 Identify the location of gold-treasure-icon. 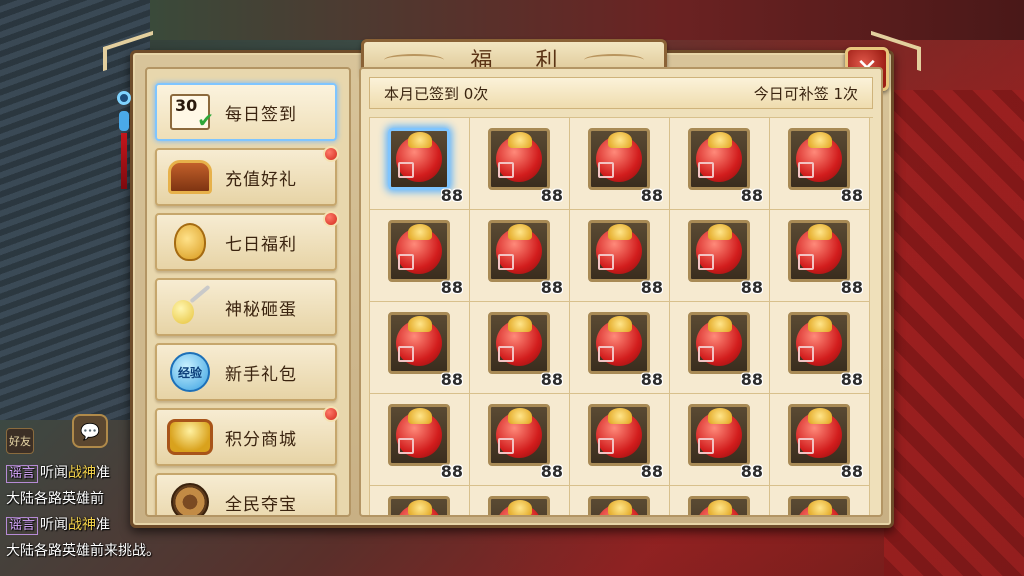
(190, 437).